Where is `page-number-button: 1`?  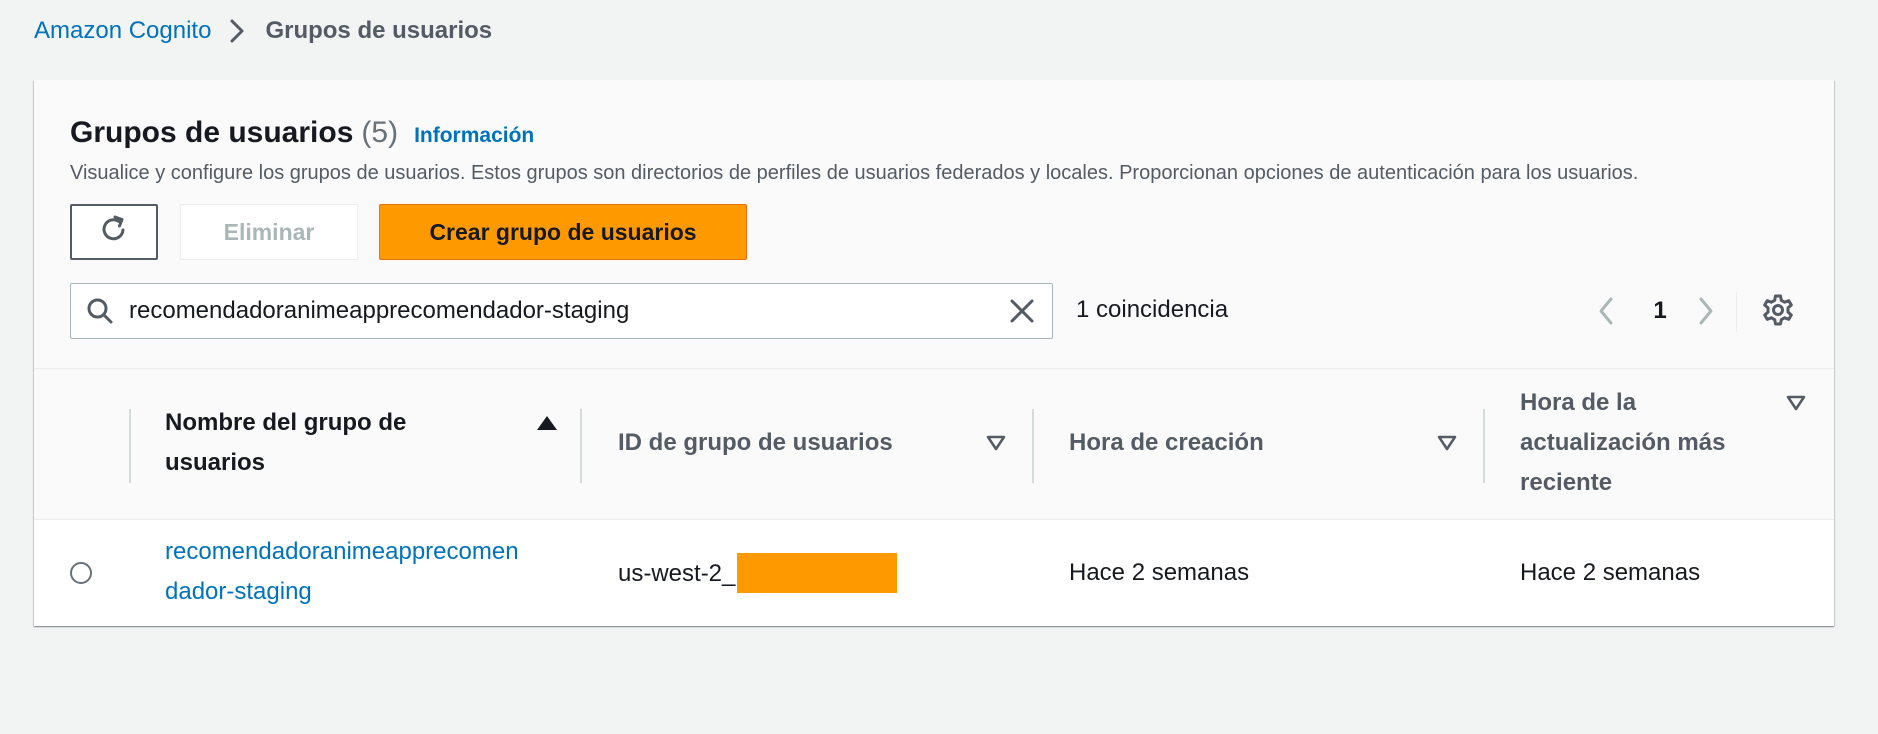 page-number-button: 1 is located at coordinates (1660, 311).